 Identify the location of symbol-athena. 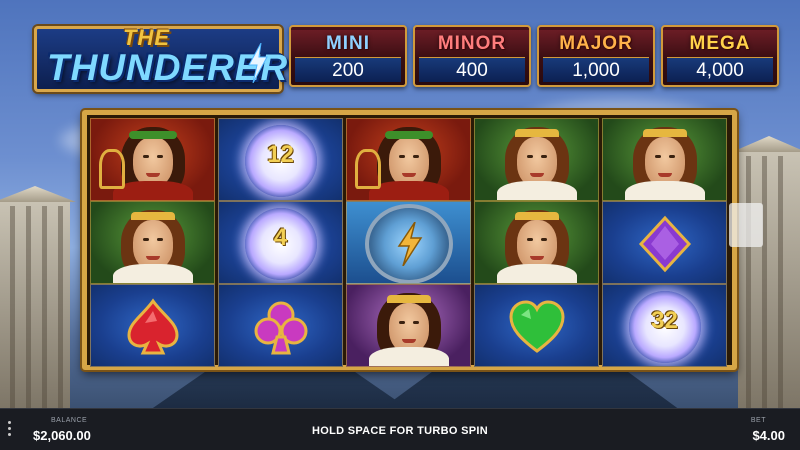
(408, 325).